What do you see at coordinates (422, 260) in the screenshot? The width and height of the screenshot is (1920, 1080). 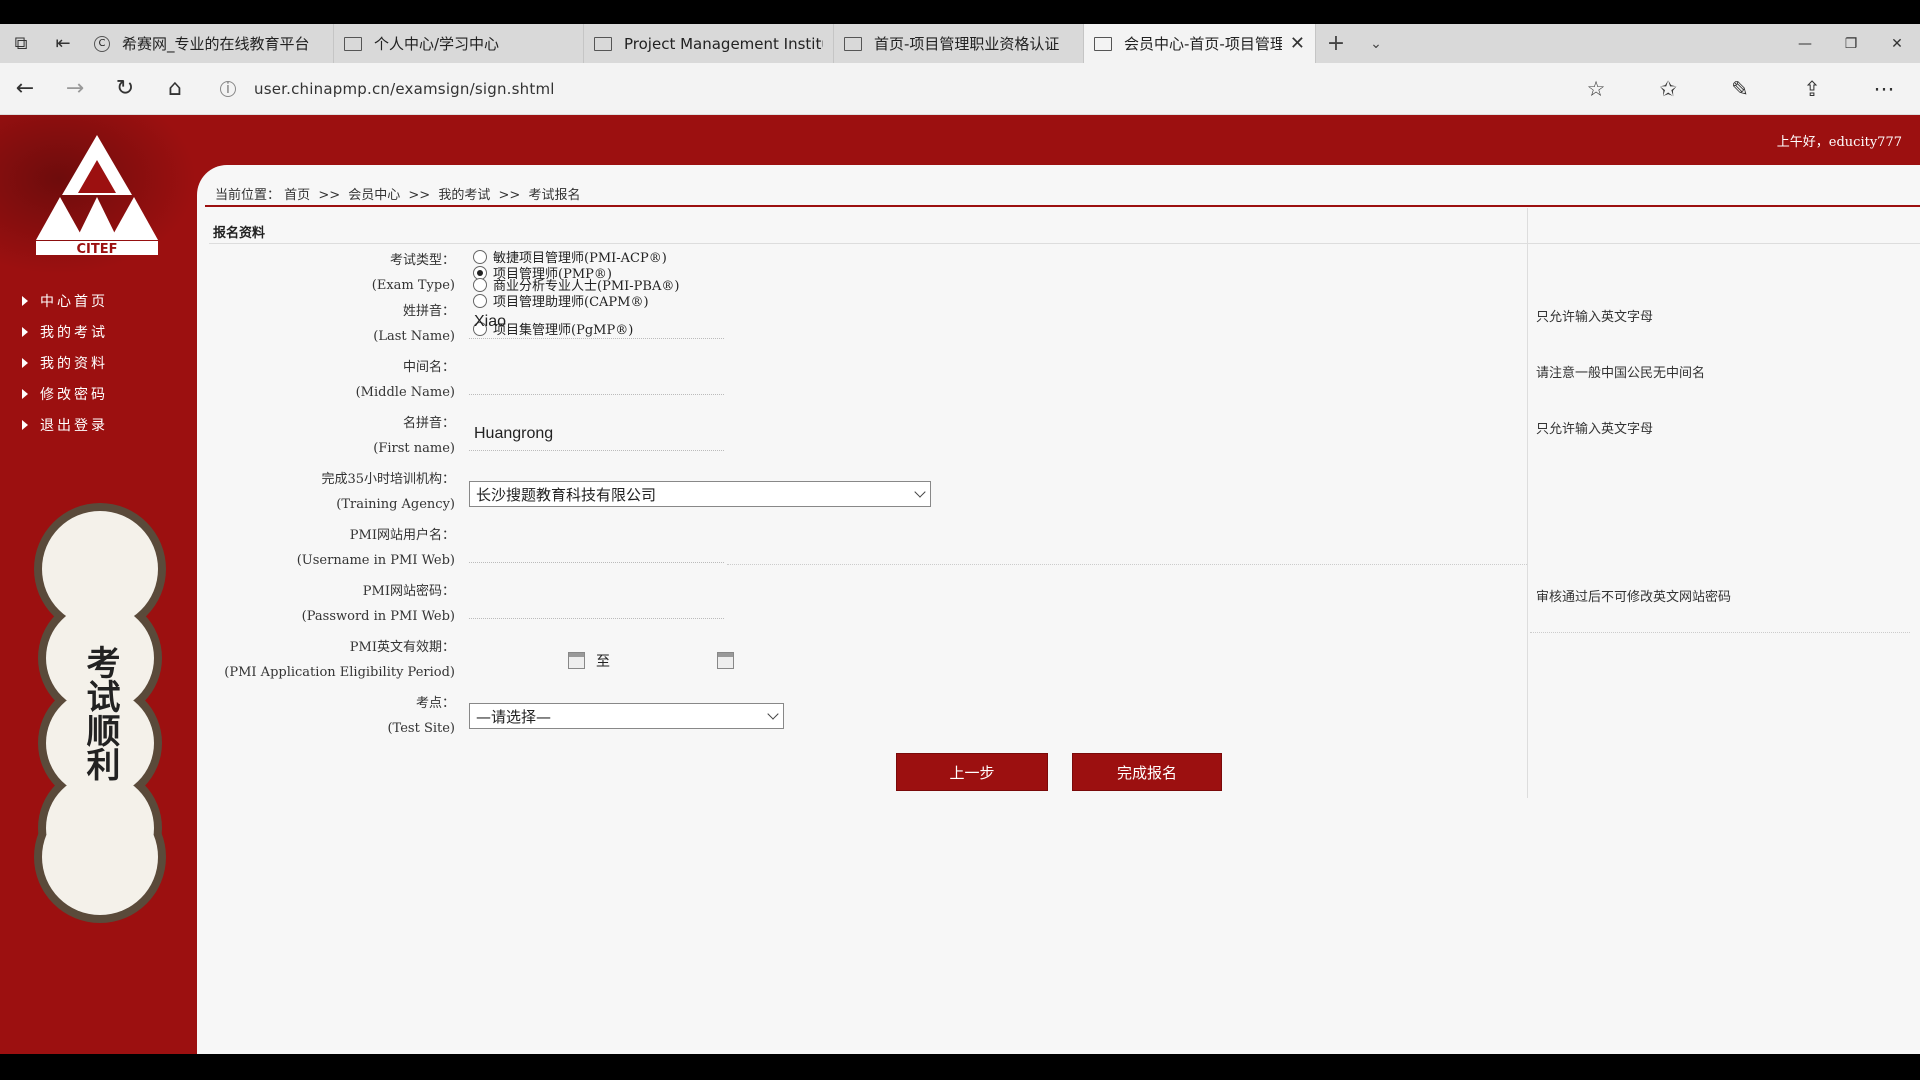 I see `label-cn: 考试类型：` at bounding box center [422, 260].